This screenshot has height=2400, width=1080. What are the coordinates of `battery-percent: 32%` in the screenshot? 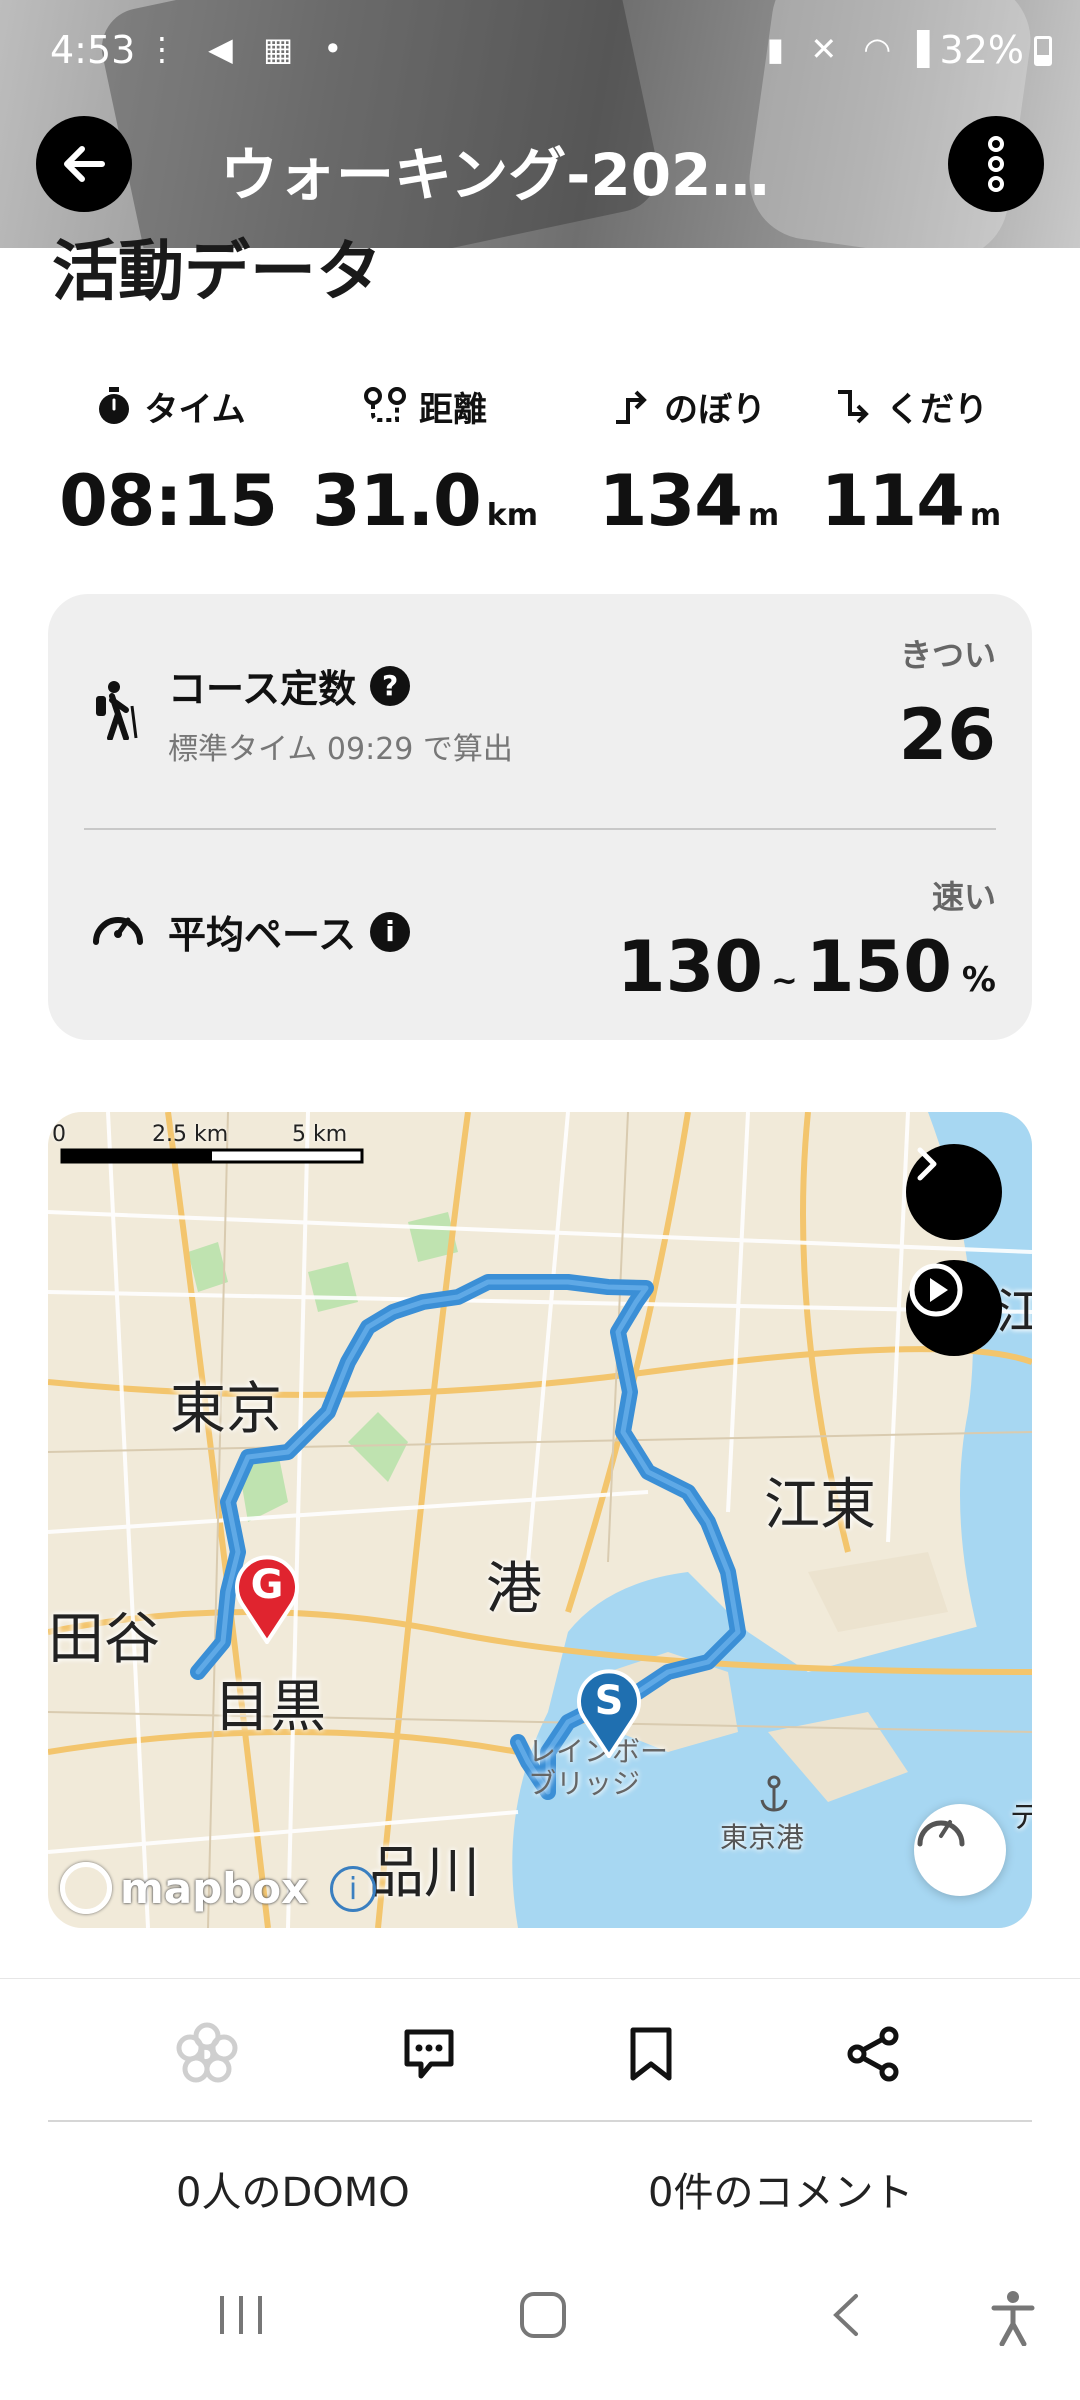 It's located at (981, 50).